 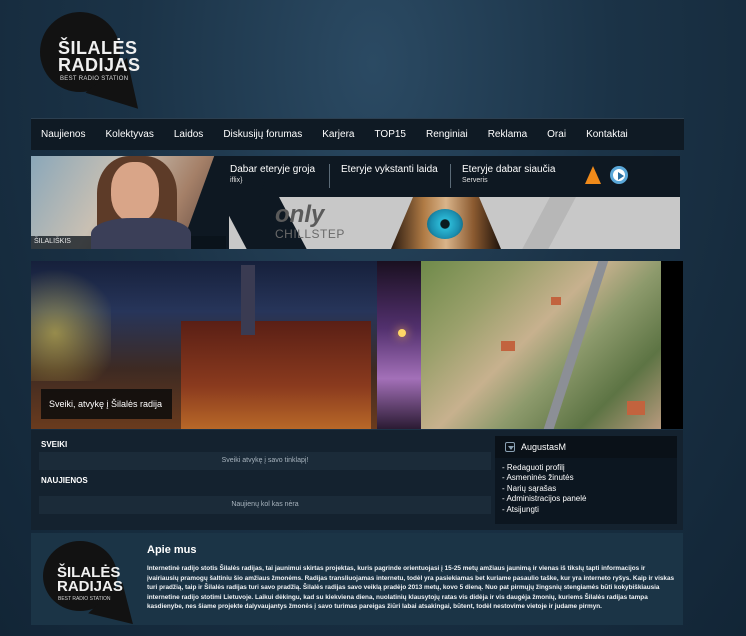 What do you see at coordinates (672, 345) in the screenshot?
I see `slide-edge` at bounding box center [672, 345].